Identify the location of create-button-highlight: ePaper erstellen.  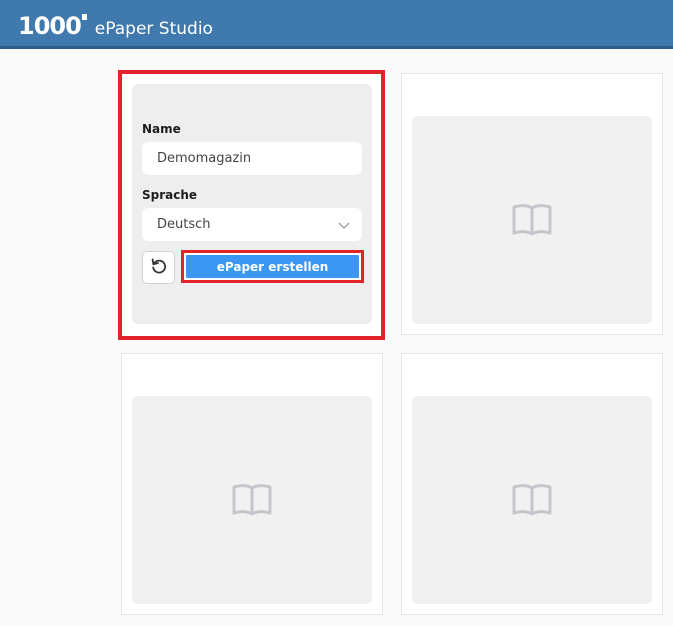
(272, 266).